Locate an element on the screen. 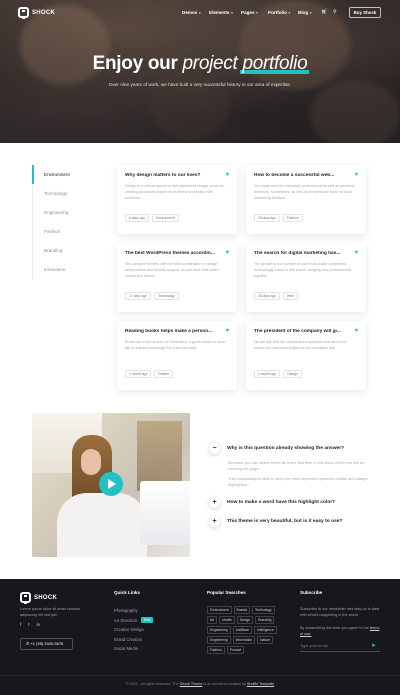 The height and width of the screenshot is (695, 400). search-tag: Product is located at coordinates (235, 650).